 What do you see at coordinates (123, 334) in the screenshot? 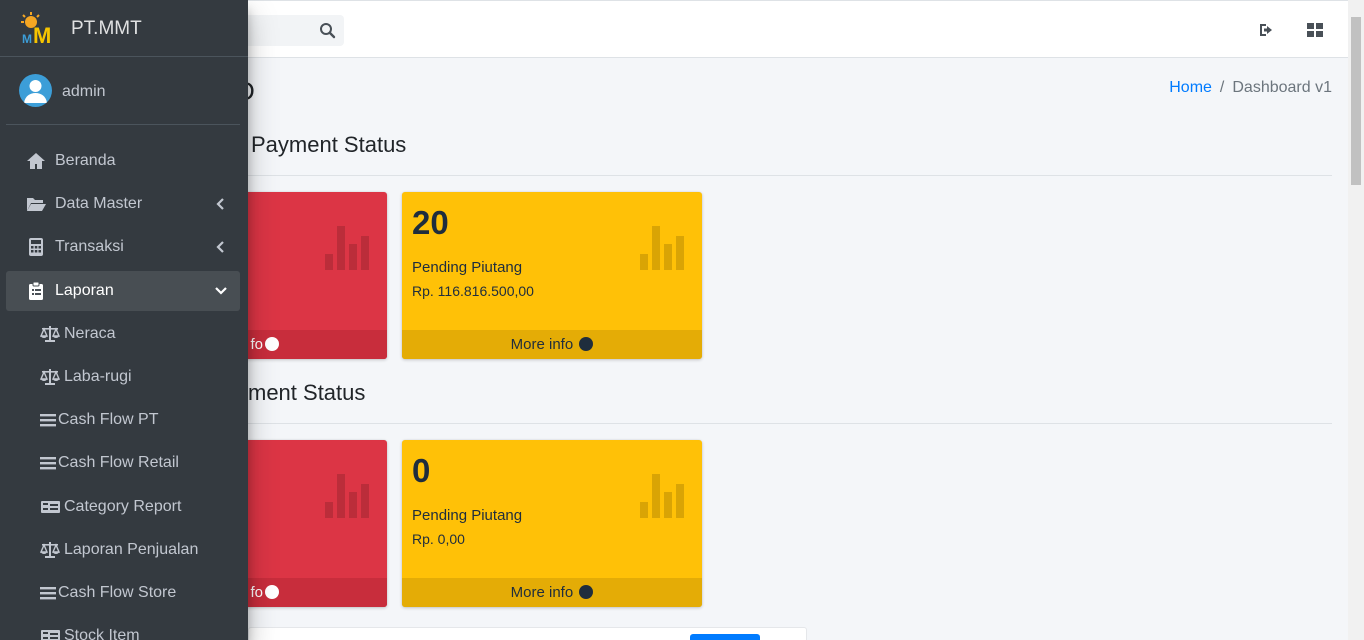
I see `sidebar-subitem-neraca: Neraca` at bounding box center [123, 334].